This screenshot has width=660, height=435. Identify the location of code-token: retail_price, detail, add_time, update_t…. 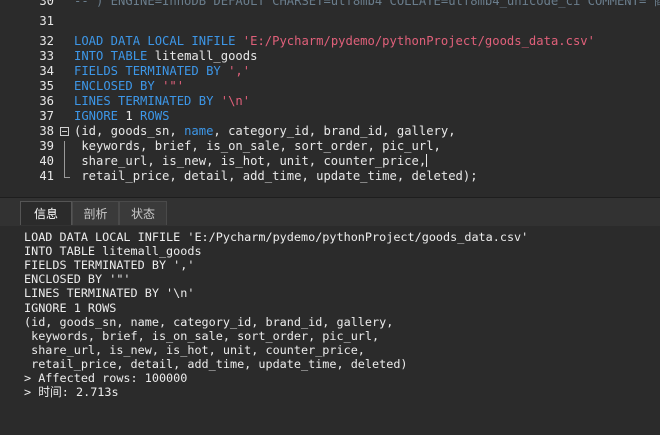
(276, 176).